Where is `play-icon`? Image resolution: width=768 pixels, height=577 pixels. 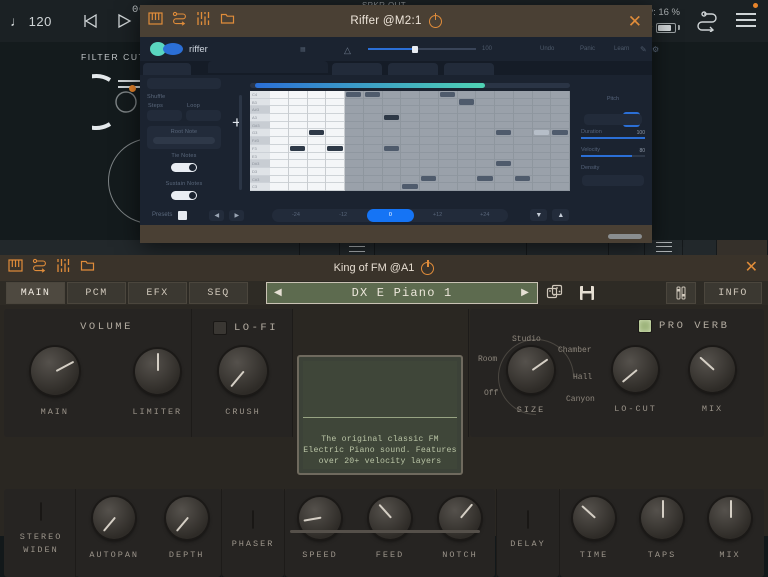 play-icon is located at coordinates (124, 21).